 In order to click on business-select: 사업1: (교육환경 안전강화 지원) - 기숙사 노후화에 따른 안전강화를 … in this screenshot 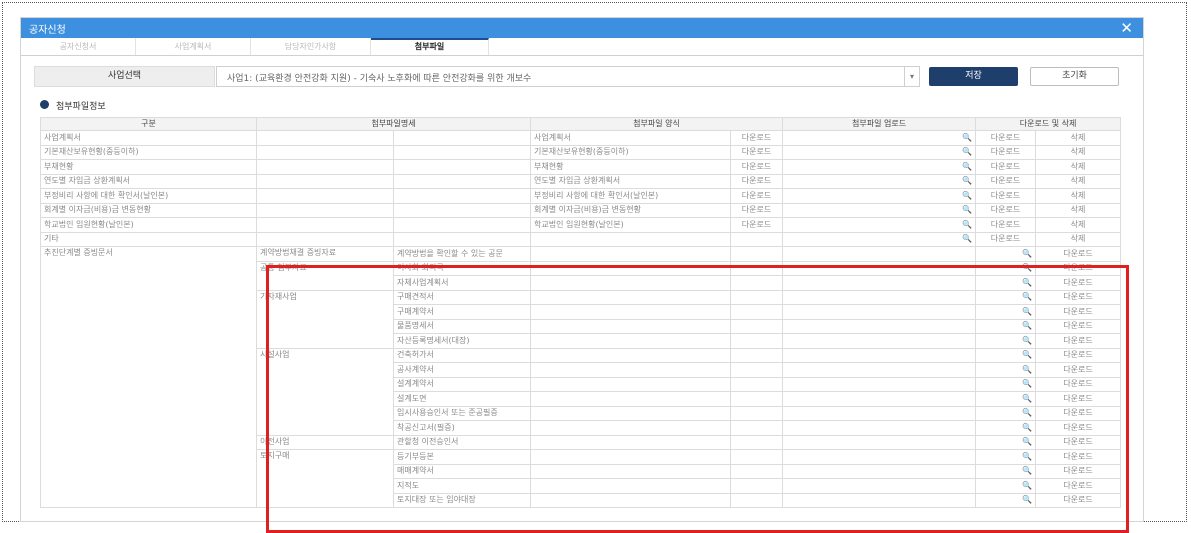, I will do `click(568, 76)`.